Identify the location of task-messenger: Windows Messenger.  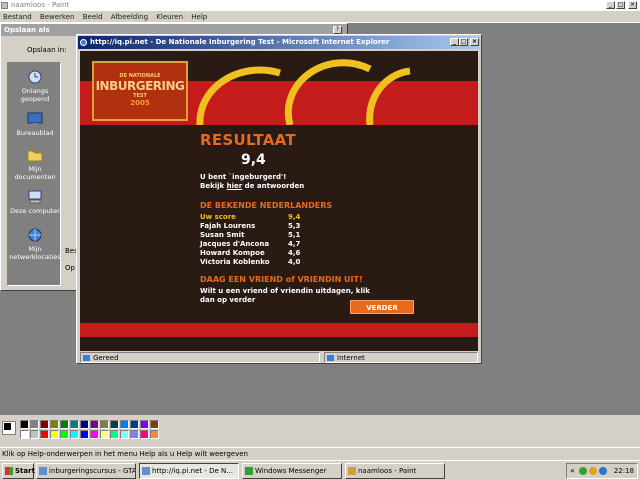
(292, 471).